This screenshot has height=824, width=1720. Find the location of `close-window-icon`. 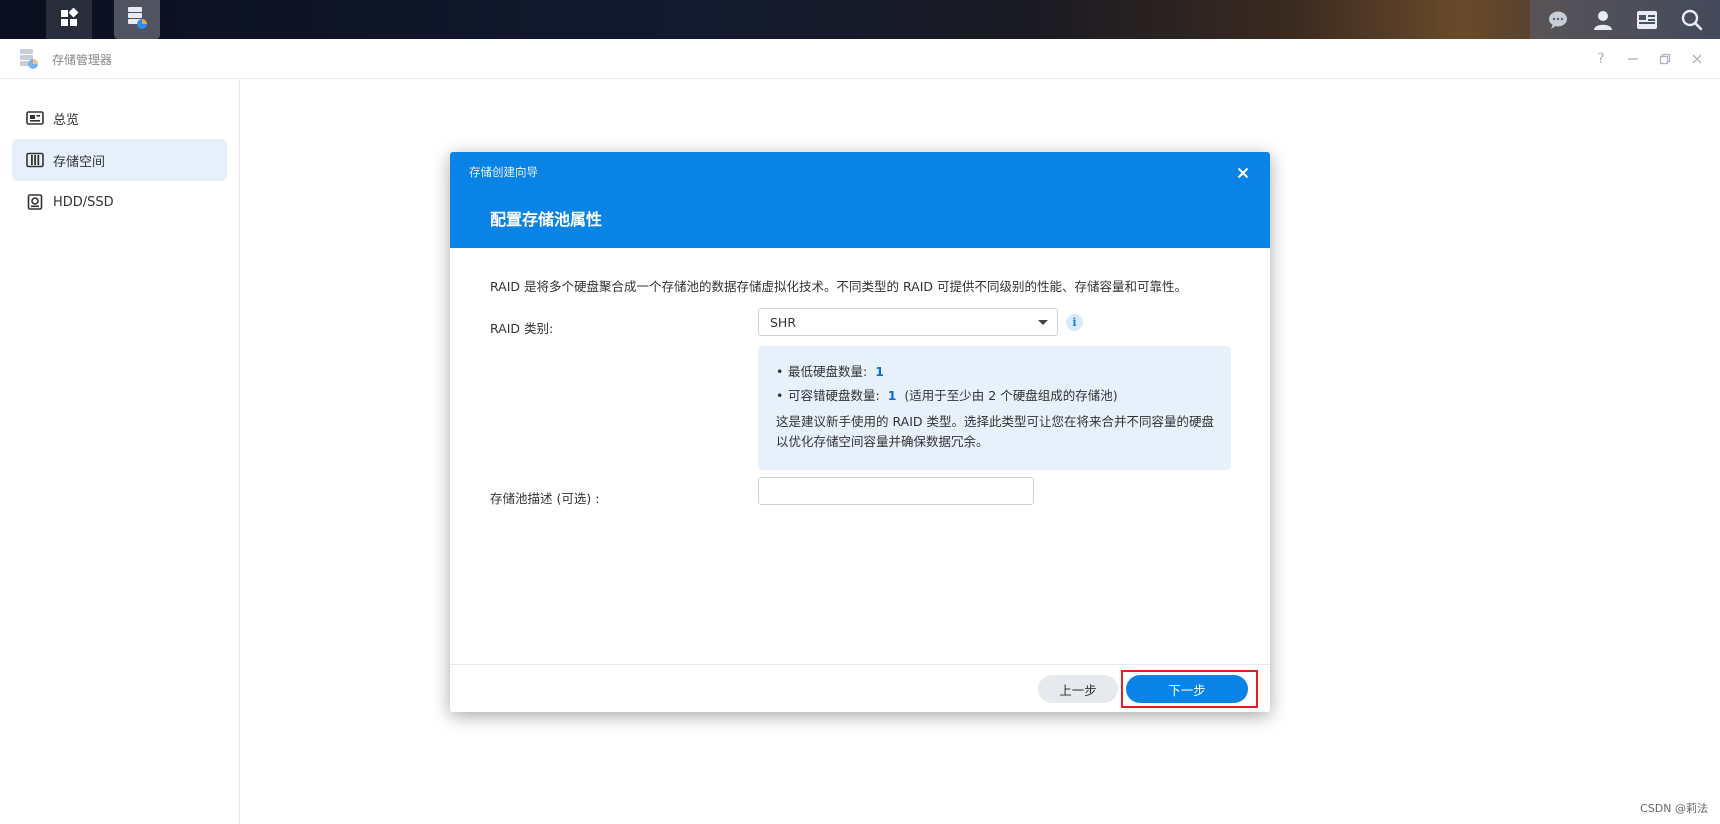

close-window-icon is located at coordinates (1697, 59).